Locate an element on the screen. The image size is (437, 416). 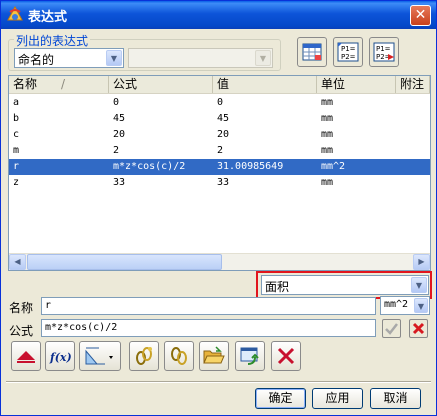
expression-list-header: 名称 / 公式 值 单位 附注 is located at coordinates (219, 85).